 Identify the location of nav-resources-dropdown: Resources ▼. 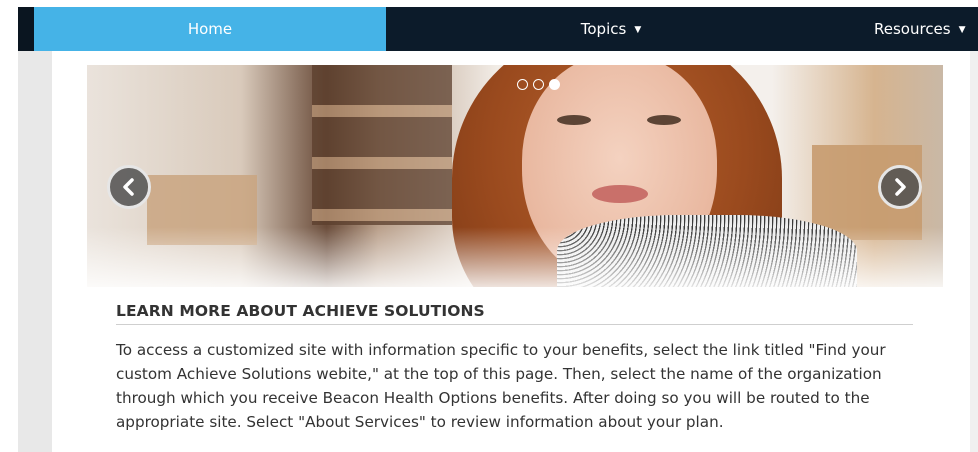
(908, 29).